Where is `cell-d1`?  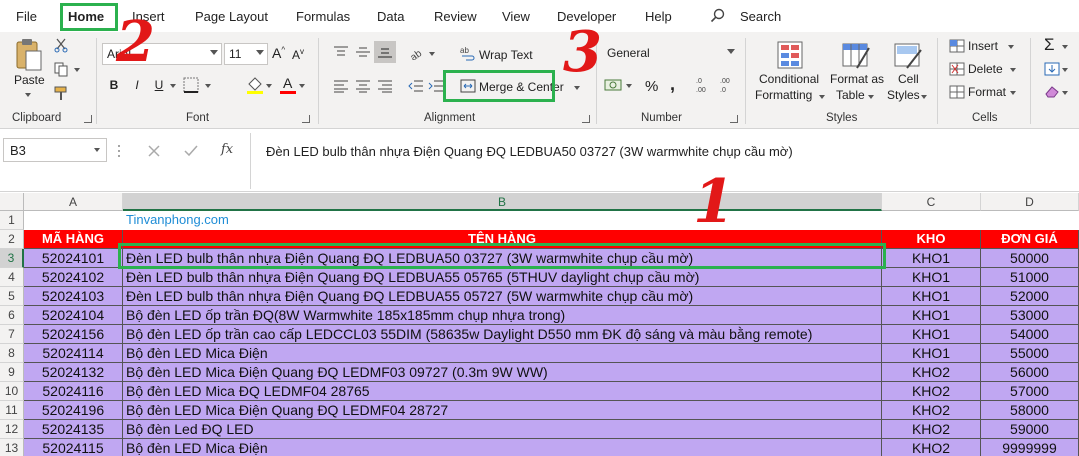
cell-d1 is located at coordinates (1030, 220).